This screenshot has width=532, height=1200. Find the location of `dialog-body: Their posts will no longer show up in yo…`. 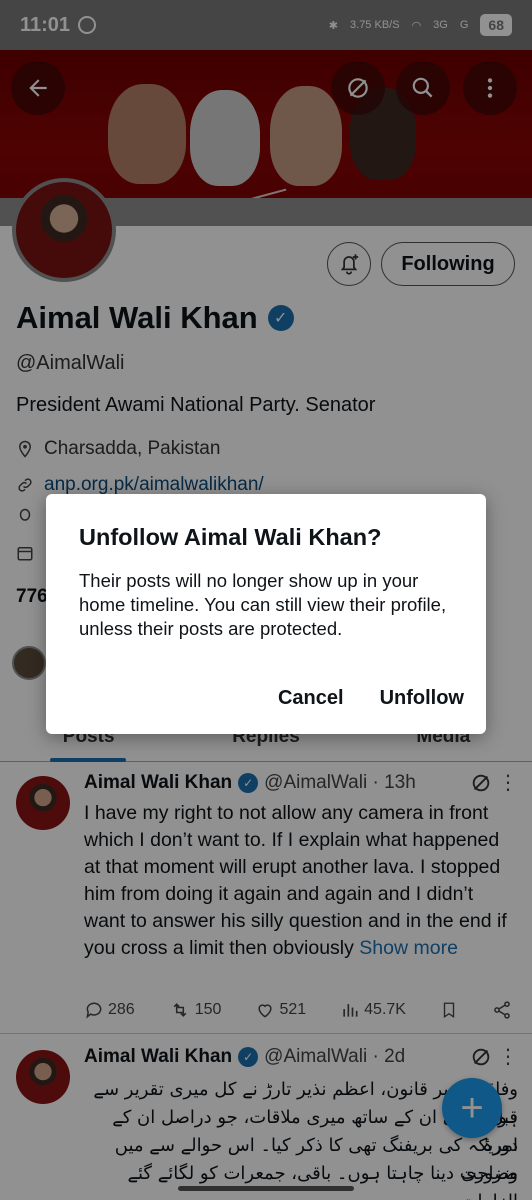

dialog-body: Their posts will no longer show up in yo… is located at coordinates (263, 604).